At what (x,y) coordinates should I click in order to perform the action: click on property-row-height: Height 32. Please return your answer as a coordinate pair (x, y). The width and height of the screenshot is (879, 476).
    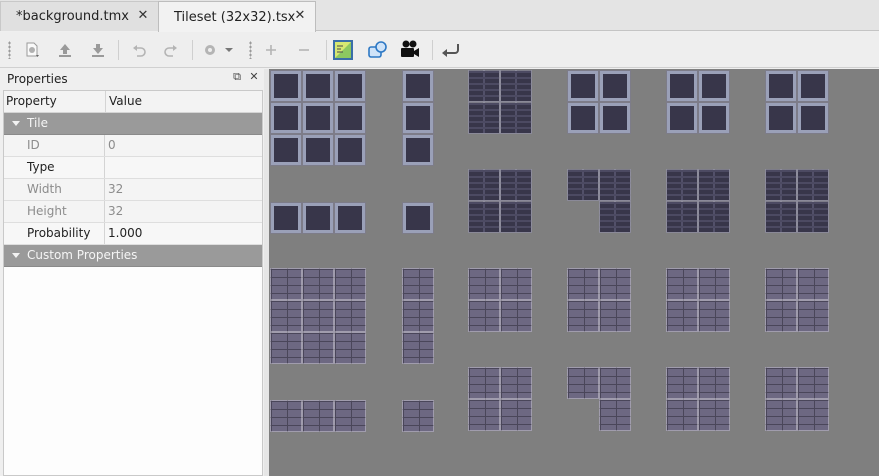
    Looking at the image, I should click on (133, 212).